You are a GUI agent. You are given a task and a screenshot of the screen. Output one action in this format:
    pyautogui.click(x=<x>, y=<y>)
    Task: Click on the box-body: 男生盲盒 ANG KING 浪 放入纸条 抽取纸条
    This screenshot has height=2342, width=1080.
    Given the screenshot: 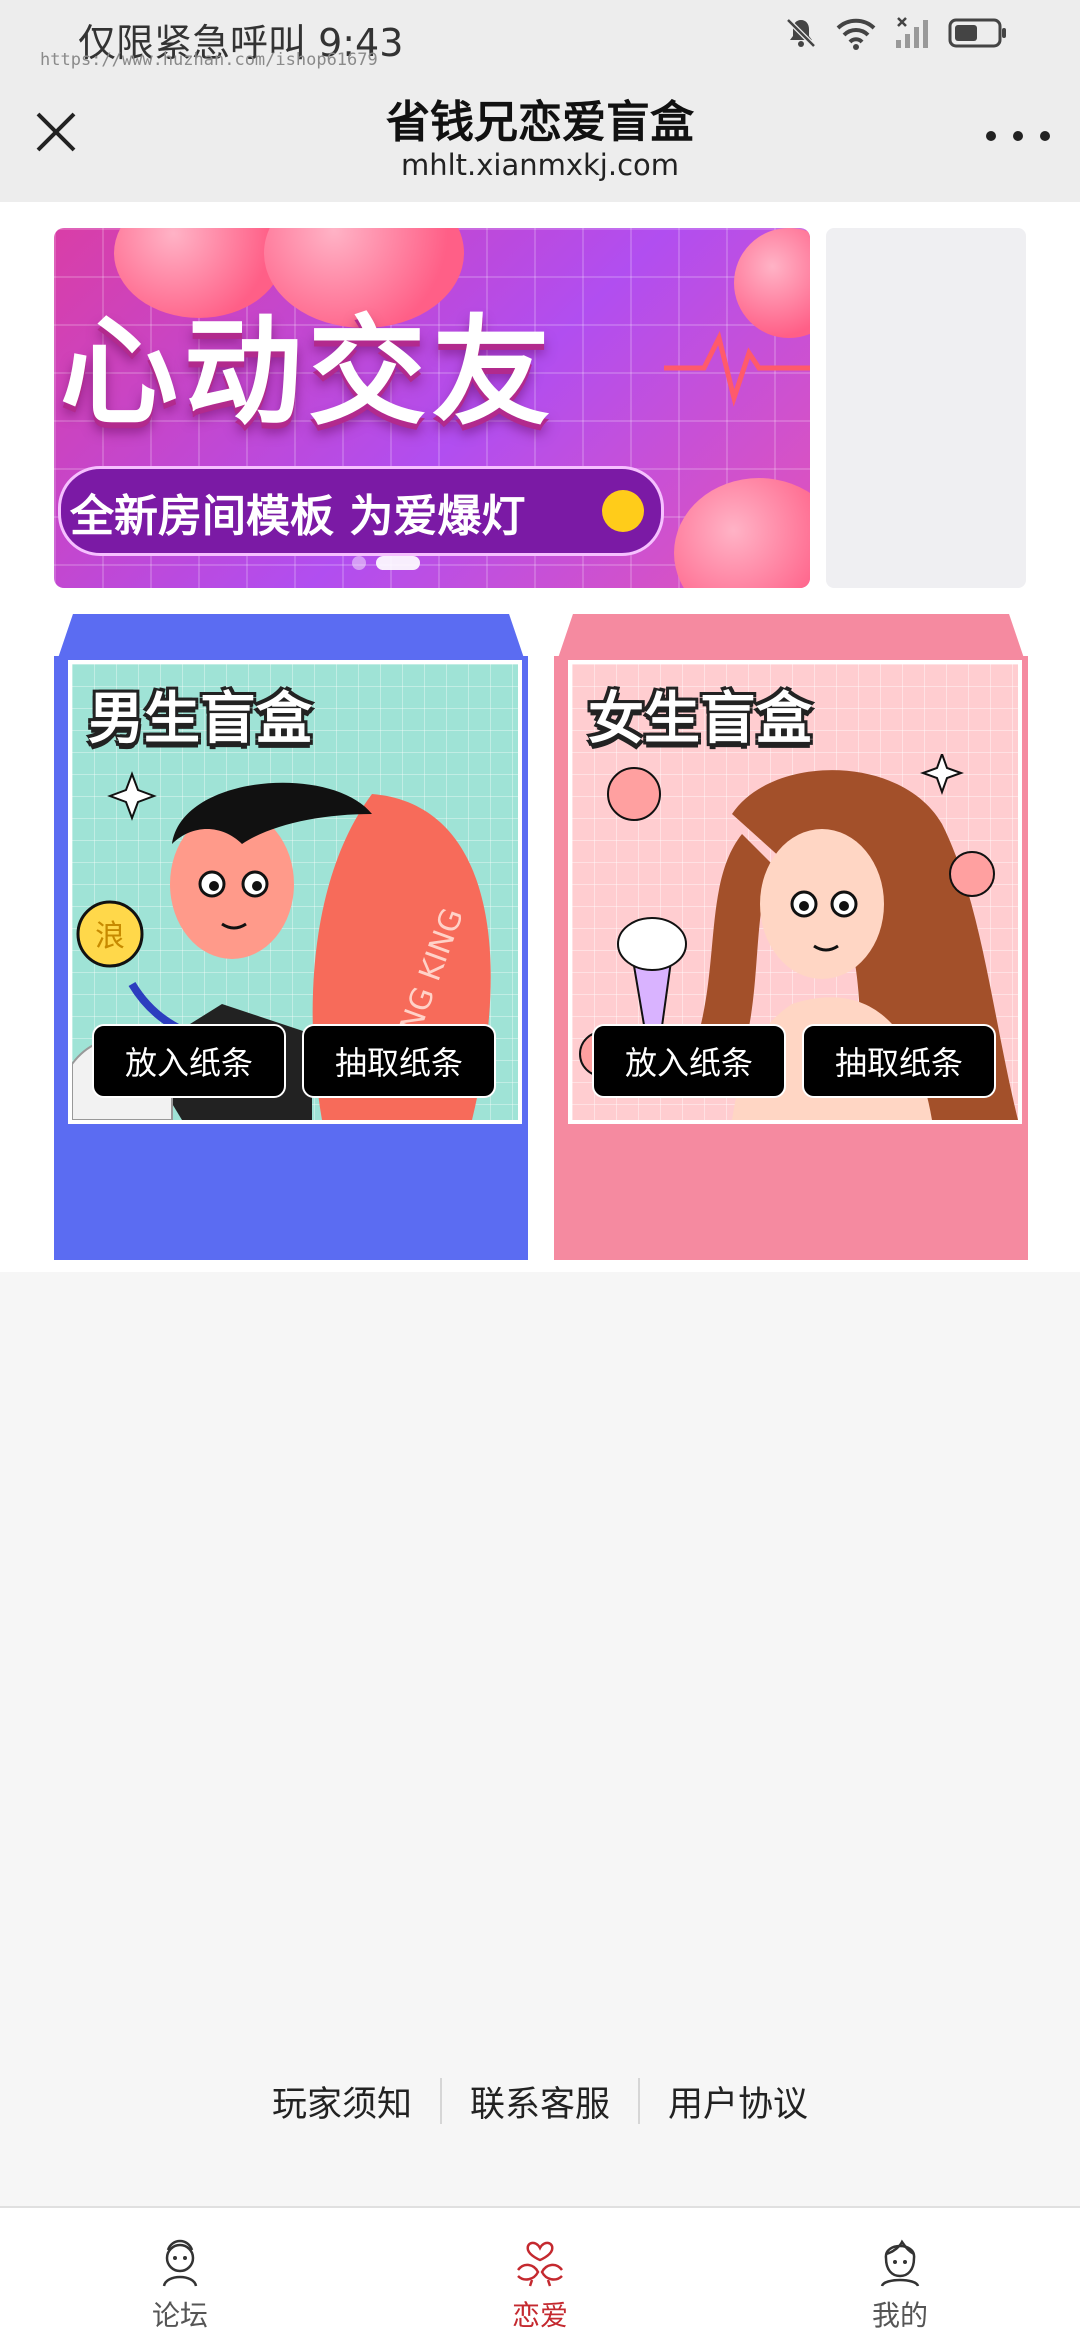 What is the action you would take?
    pyautogui.click(x=291, y=958)
    